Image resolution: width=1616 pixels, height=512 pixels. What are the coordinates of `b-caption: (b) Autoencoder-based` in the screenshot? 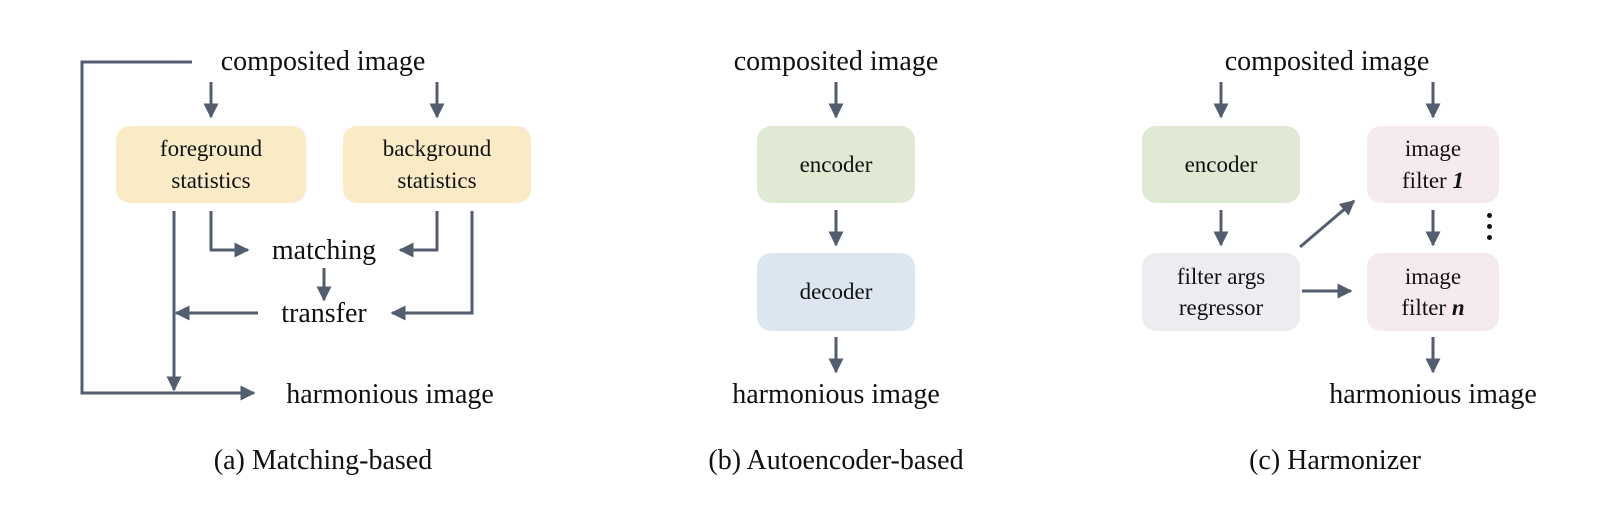 It's located at (836, 460).